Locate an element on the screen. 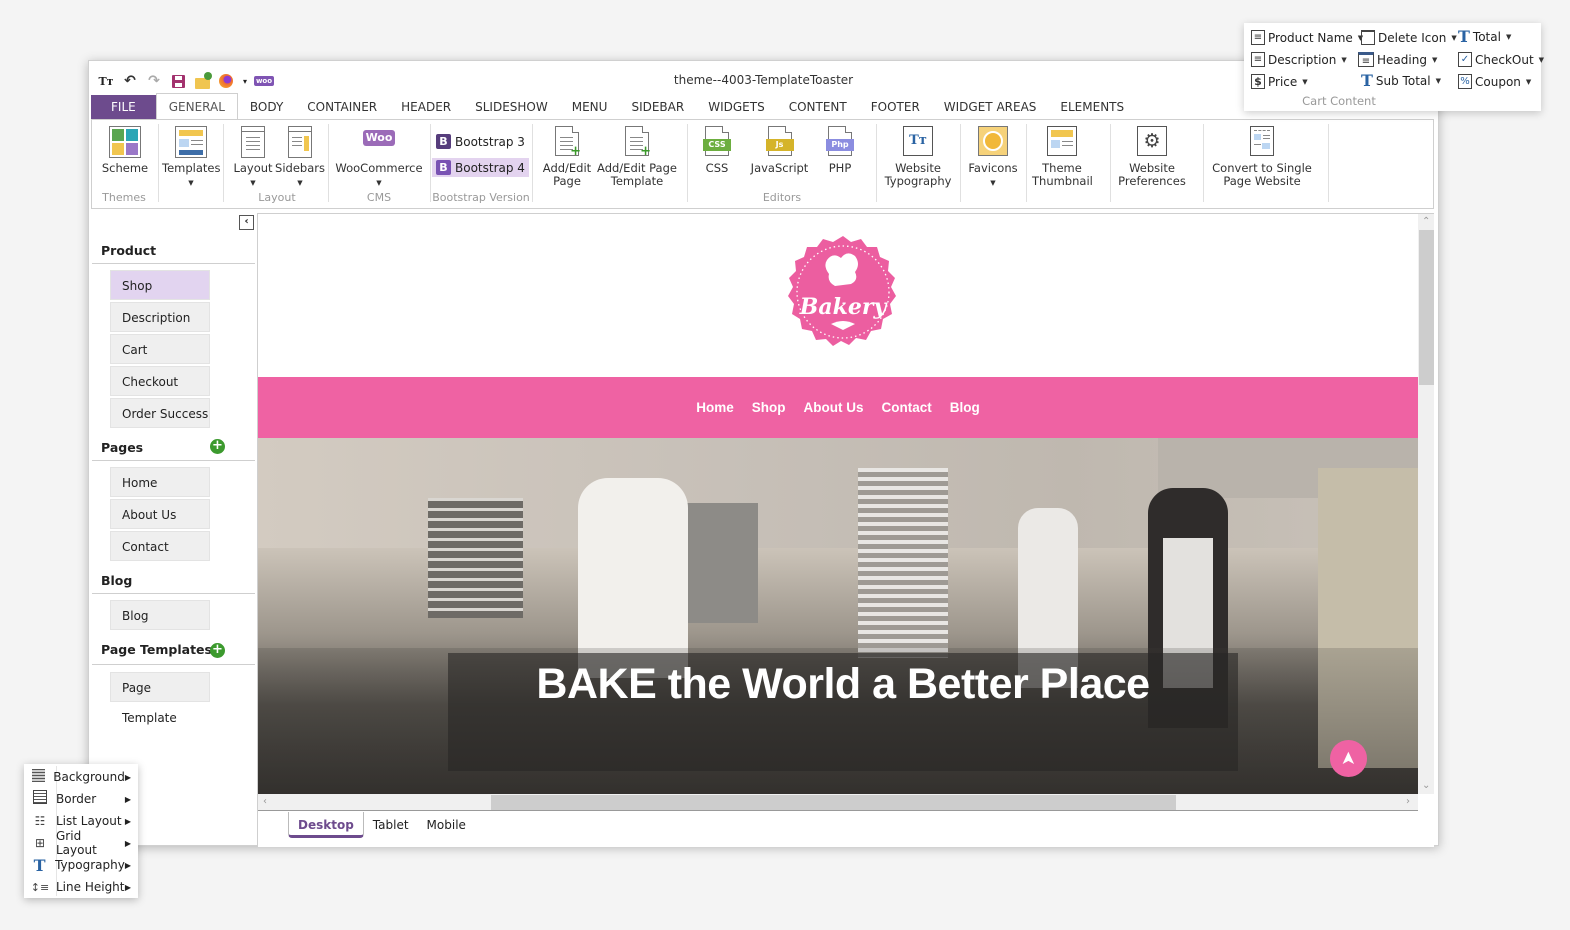  sidebar-item-description: Description is located at coordinates (160, 317).